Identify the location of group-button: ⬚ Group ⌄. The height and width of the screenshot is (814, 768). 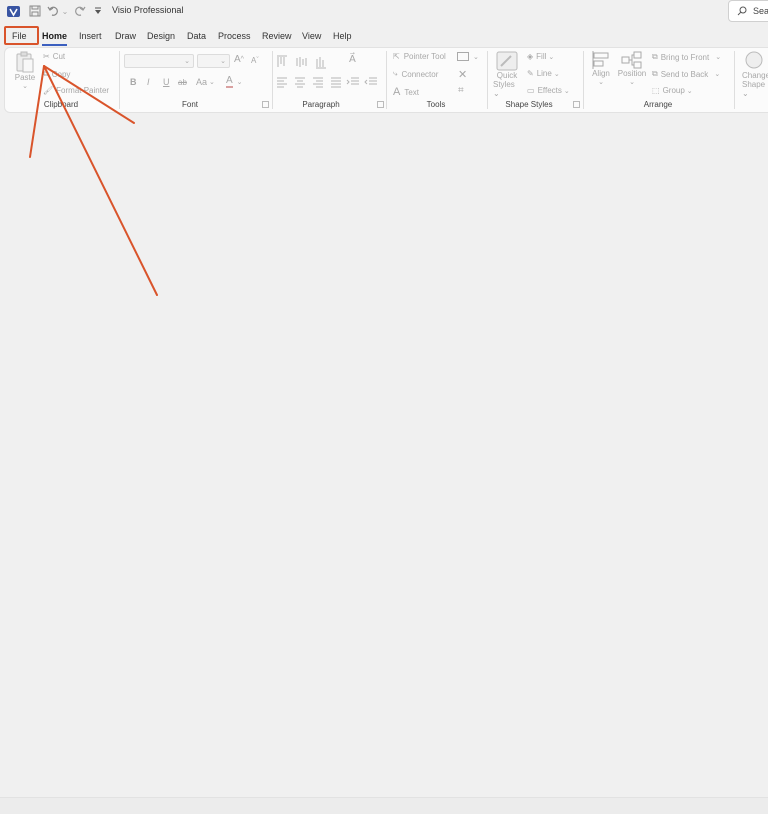
(672, 90).